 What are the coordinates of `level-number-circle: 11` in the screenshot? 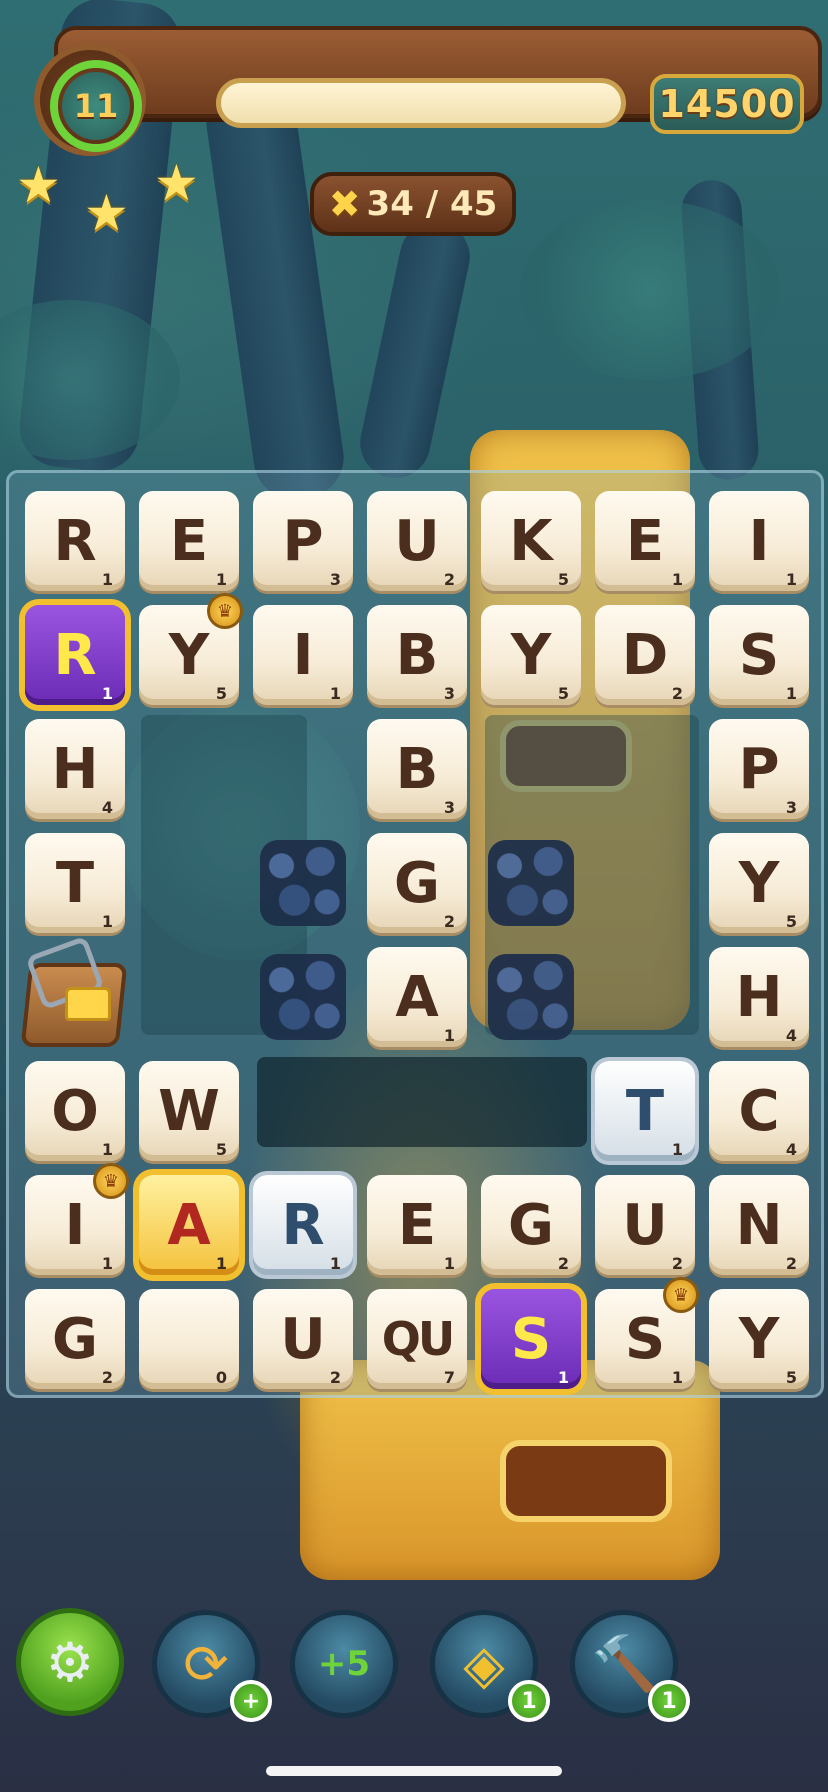 It's located at (96, 106).